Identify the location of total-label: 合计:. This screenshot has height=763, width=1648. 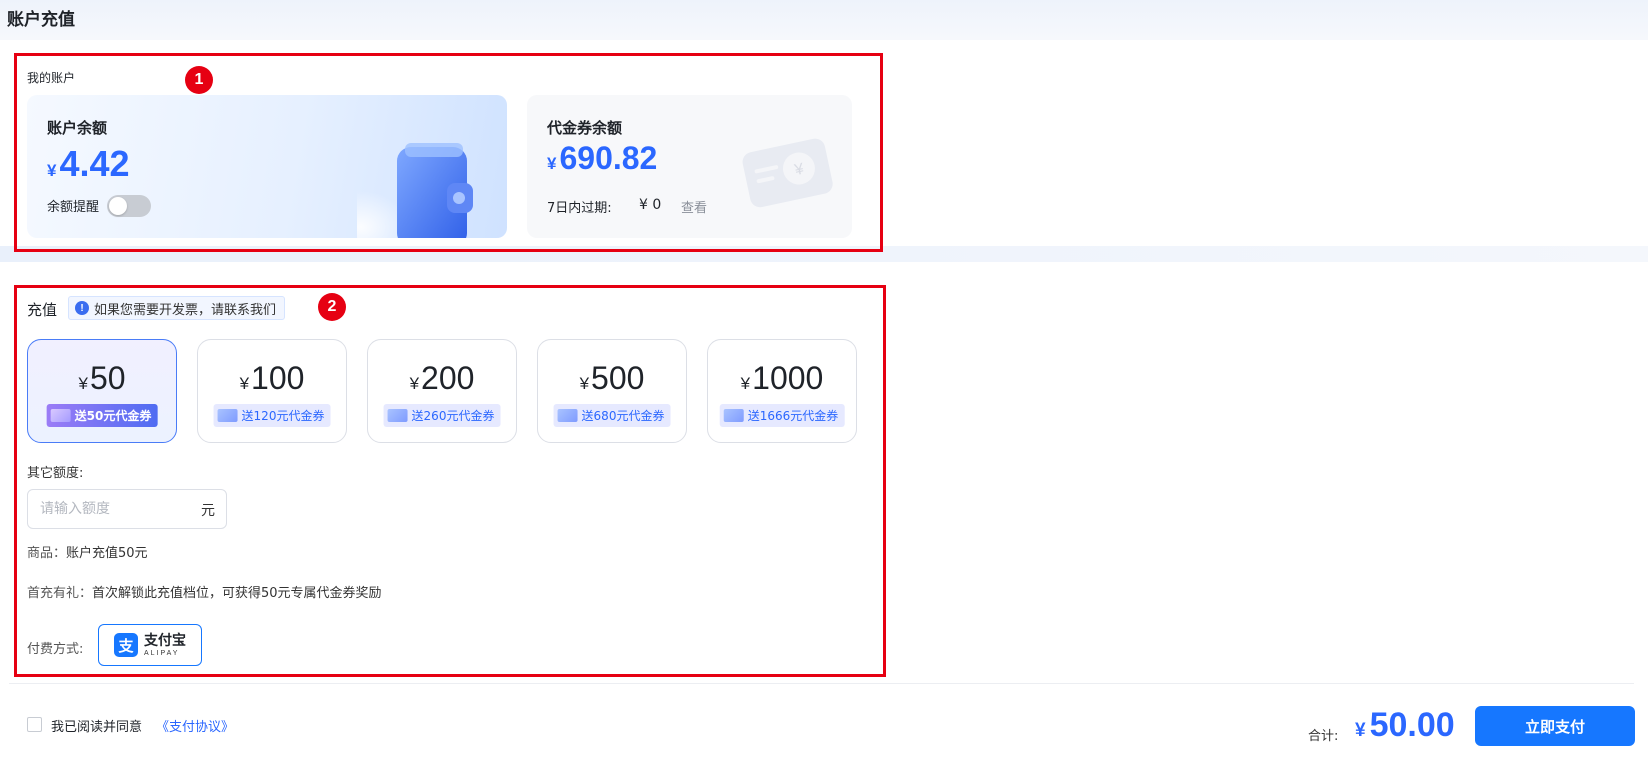
(1323, 736).